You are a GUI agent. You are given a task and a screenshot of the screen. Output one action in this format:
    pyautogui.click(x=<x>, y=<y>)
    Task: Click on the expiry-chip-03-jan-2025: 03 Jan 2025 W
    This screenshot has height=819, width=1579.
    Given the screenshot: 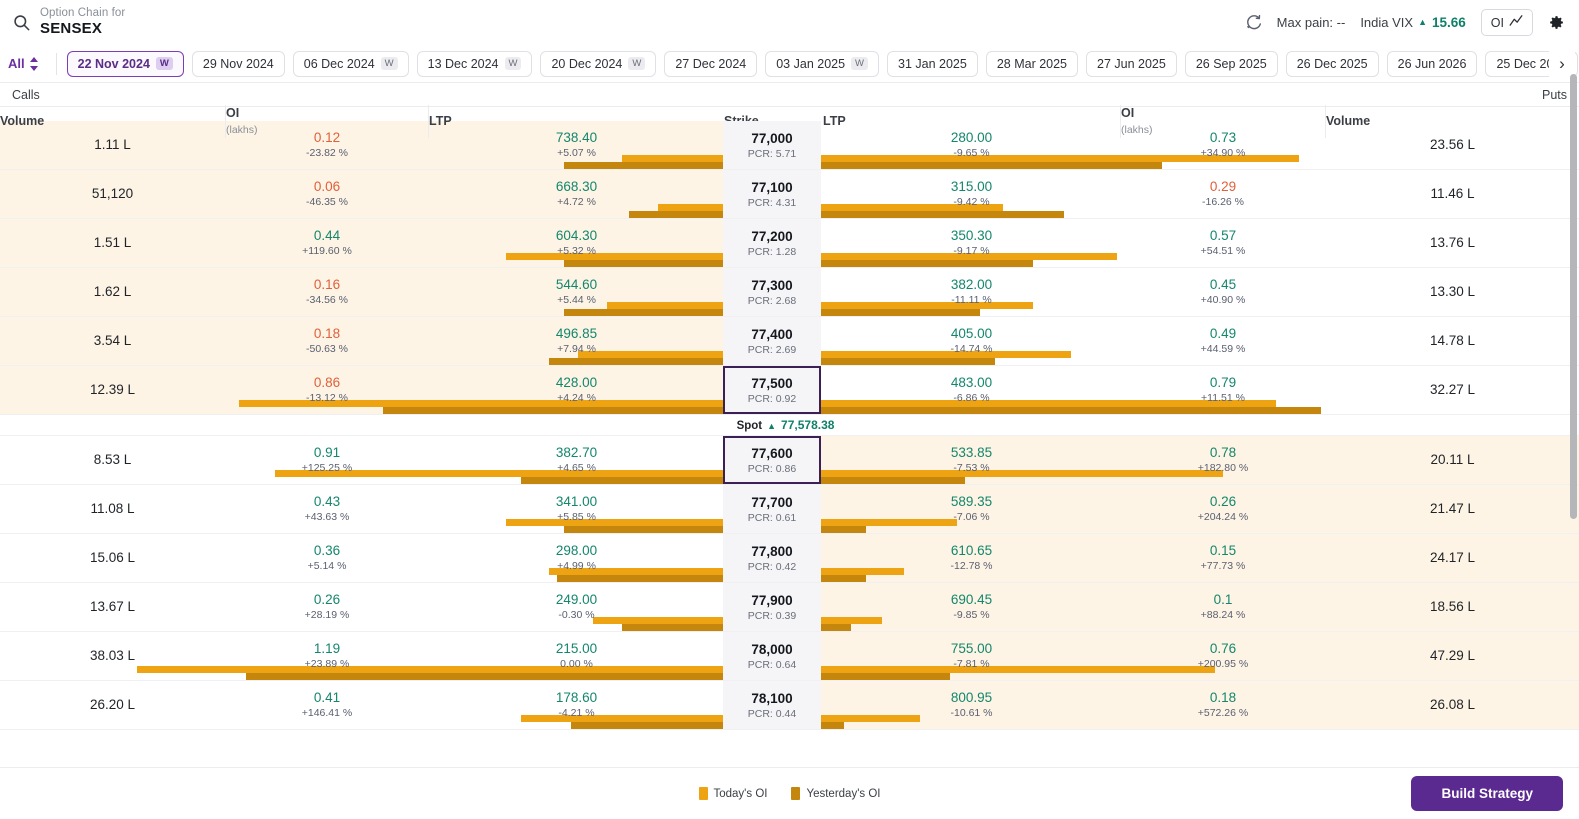 What is the action you would take?
    pyautogui.click(x=822, y=63)
    